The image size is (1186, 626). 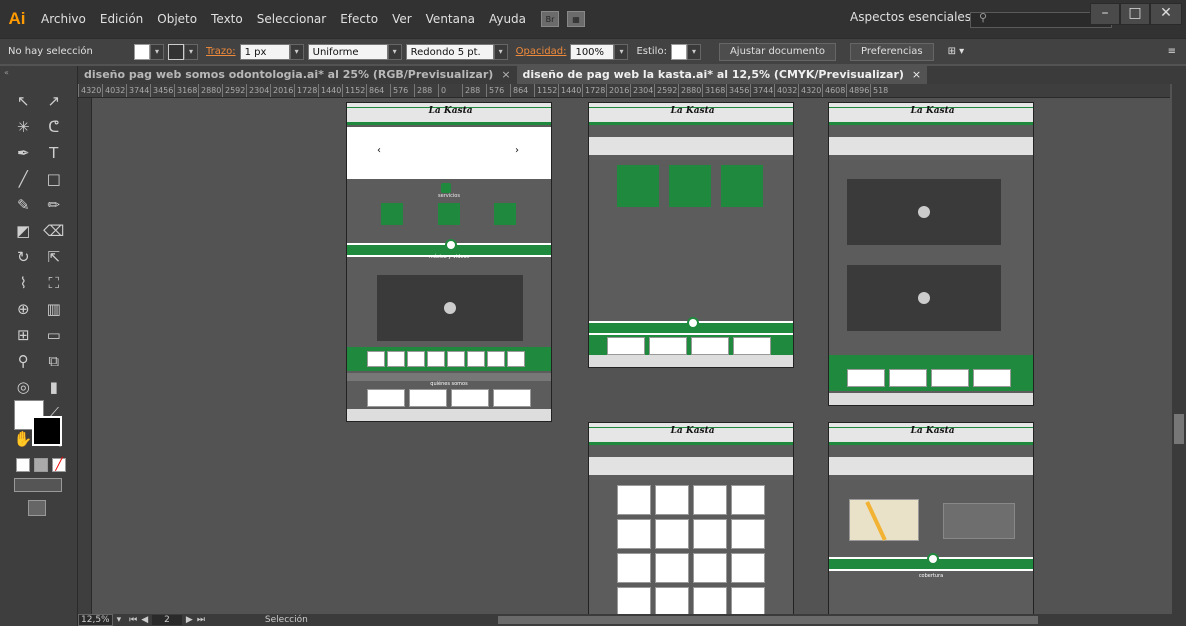 I want to click on gradient-mode-icon, so click(x=41, y=465).